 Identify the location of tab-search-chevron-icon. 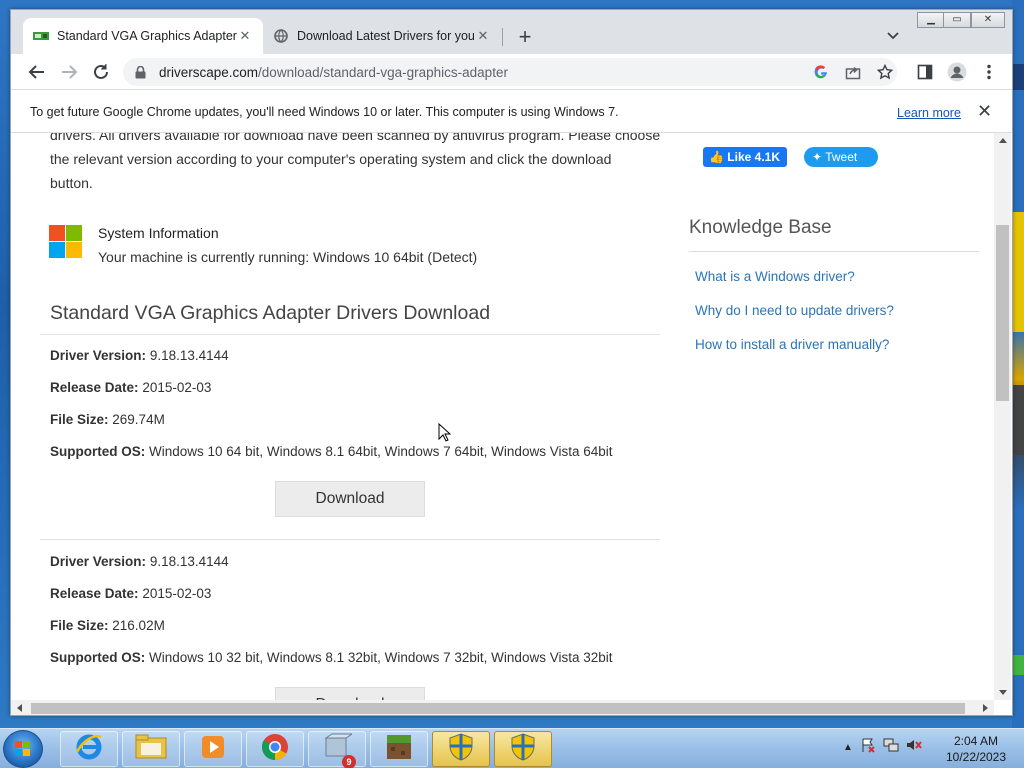
(895, 37).